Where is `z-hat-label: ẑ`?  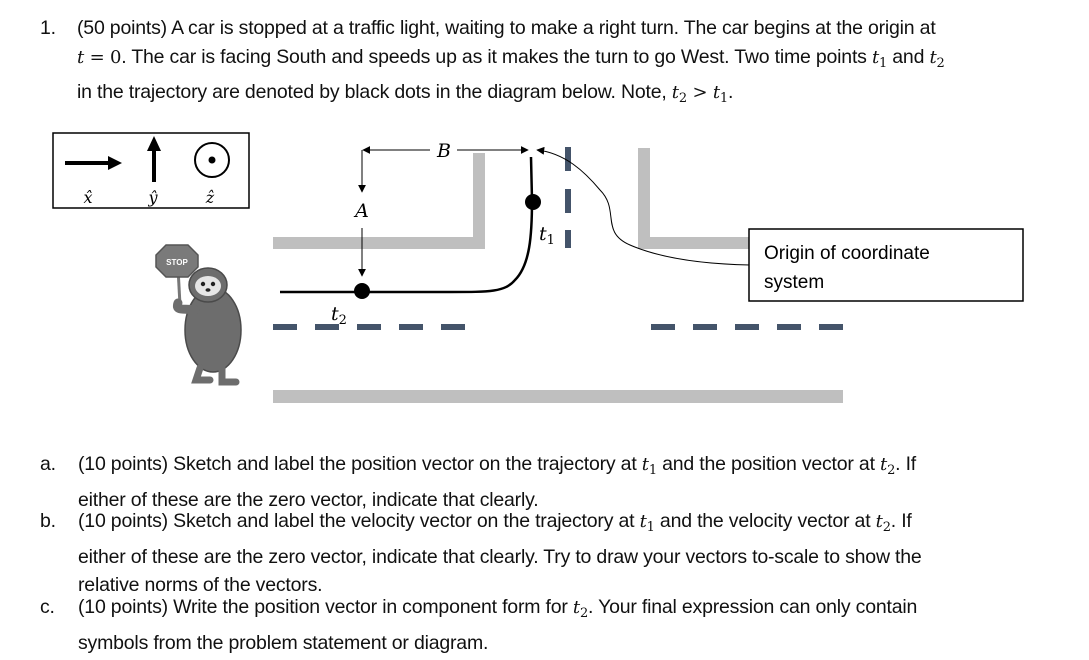 z-hat-label: ẑ is located at coordinates (210, 197).